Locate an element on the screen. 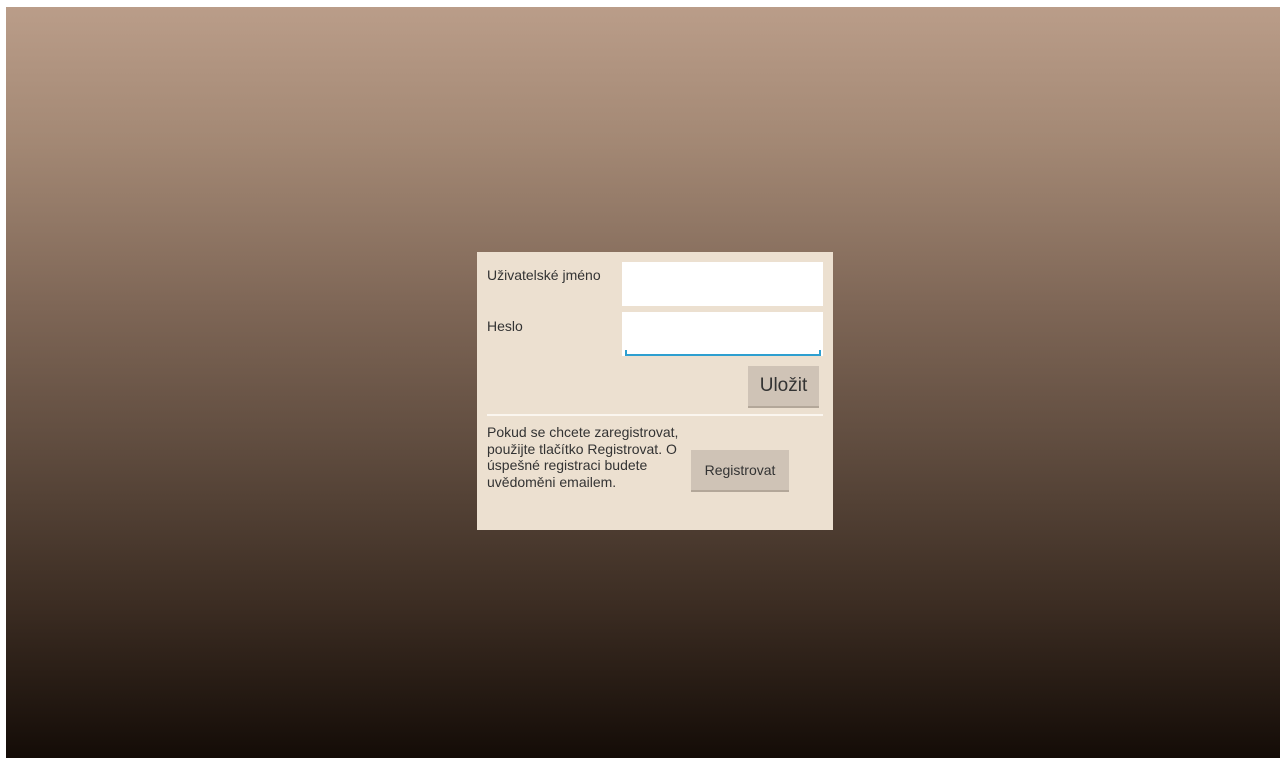 Image resolution: width=1283 pixels, height=758 pixels. password-label: Heslo is located at coordinates (505, 326).